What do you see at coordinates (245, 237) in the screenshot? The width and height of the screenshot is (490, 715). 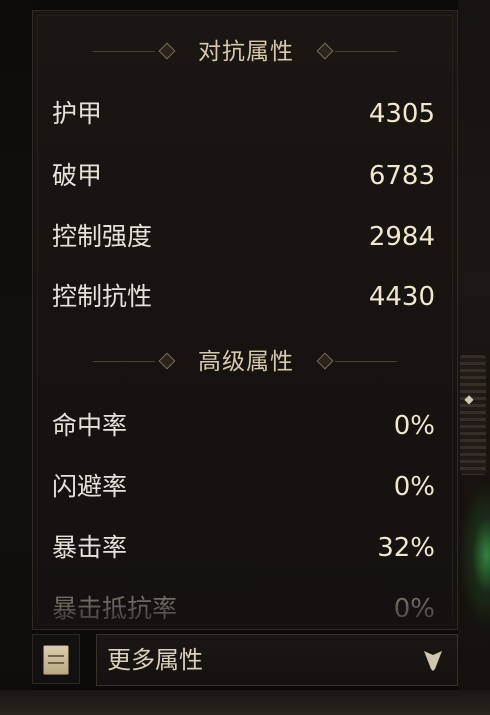 I see `stat-row-control-strength: 控制强度 2984` at bounding box center [245, 237].